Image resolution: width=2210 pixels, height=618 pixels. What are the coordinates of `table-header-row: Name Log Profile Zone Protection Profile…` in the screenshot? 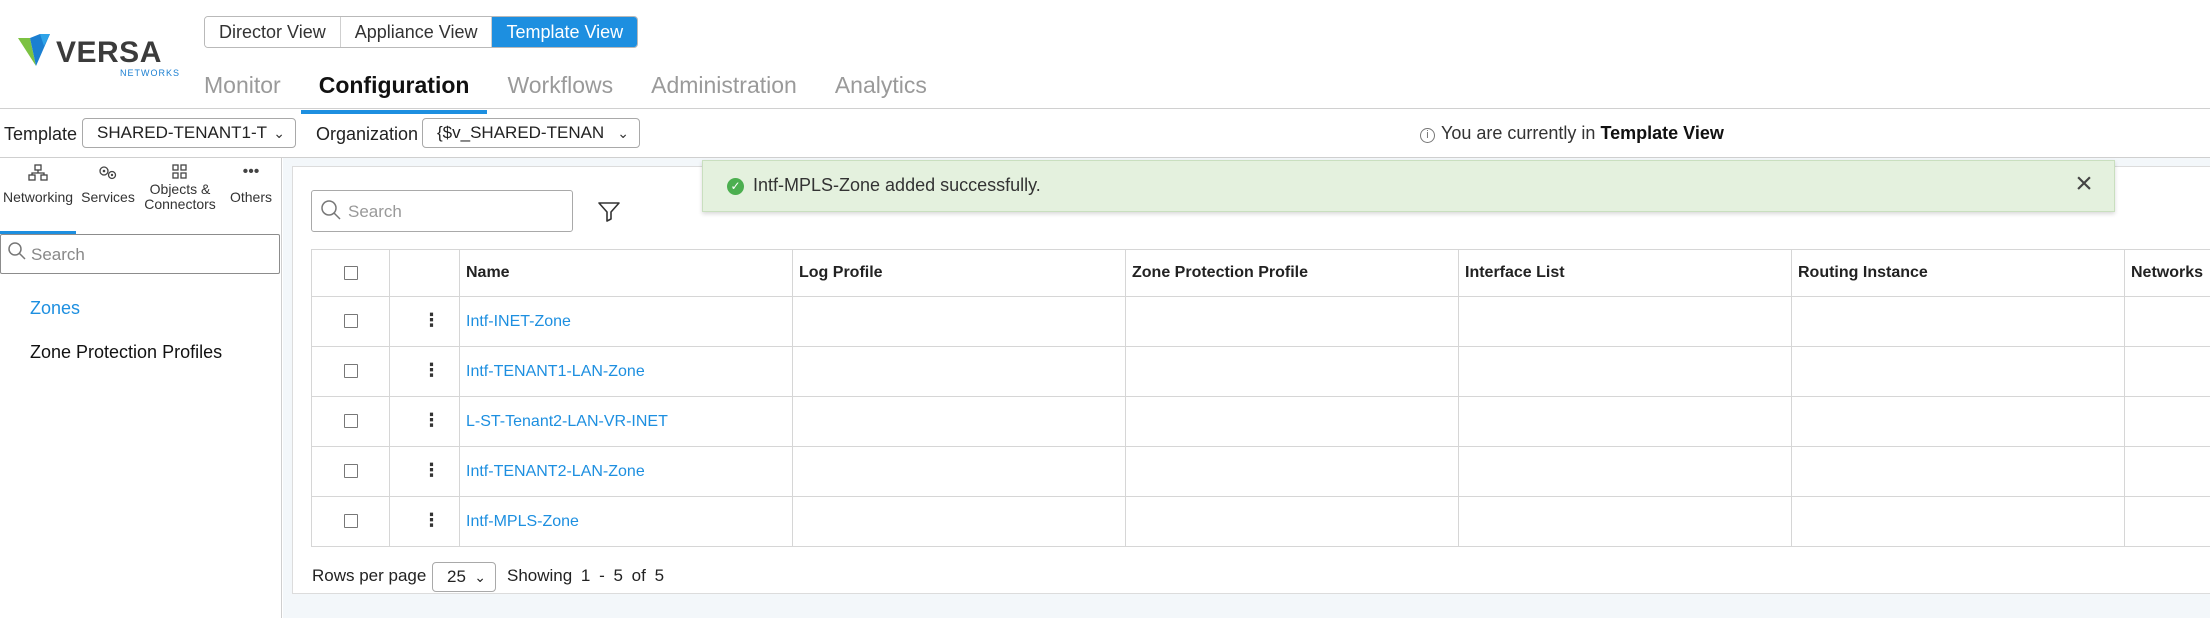 It's located at (1260, 273).